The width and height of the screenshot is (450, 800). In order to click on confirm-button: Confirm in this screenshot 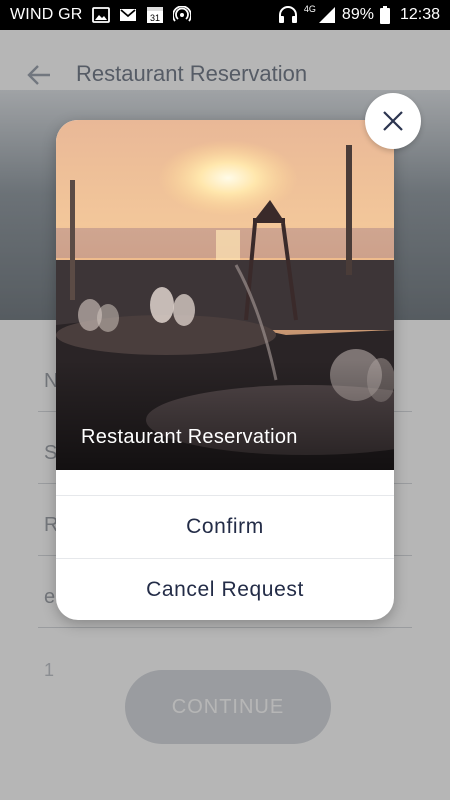, I will do `click(225, 527)`.